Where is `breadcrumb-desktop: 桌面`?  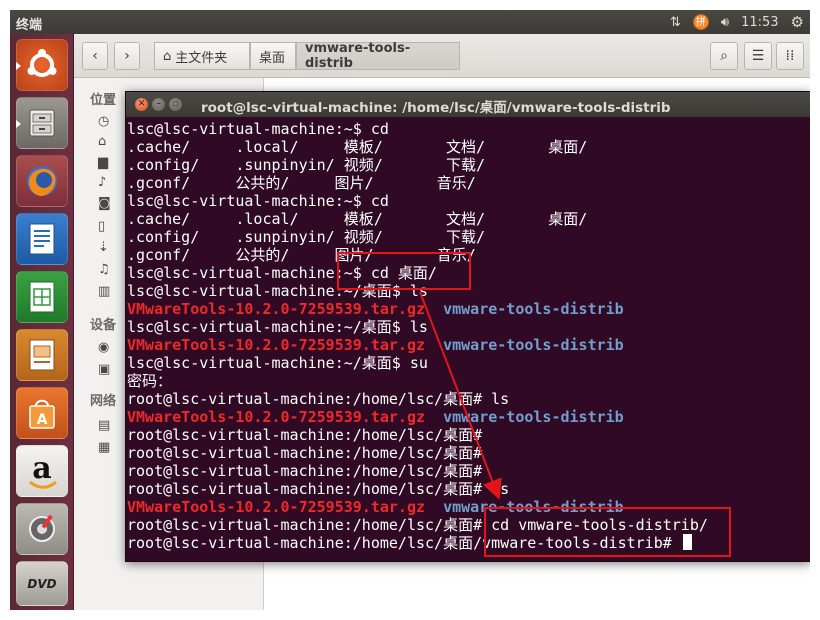
breadcrumb-desktop: 桌面 is located at coordinates (273, 56).